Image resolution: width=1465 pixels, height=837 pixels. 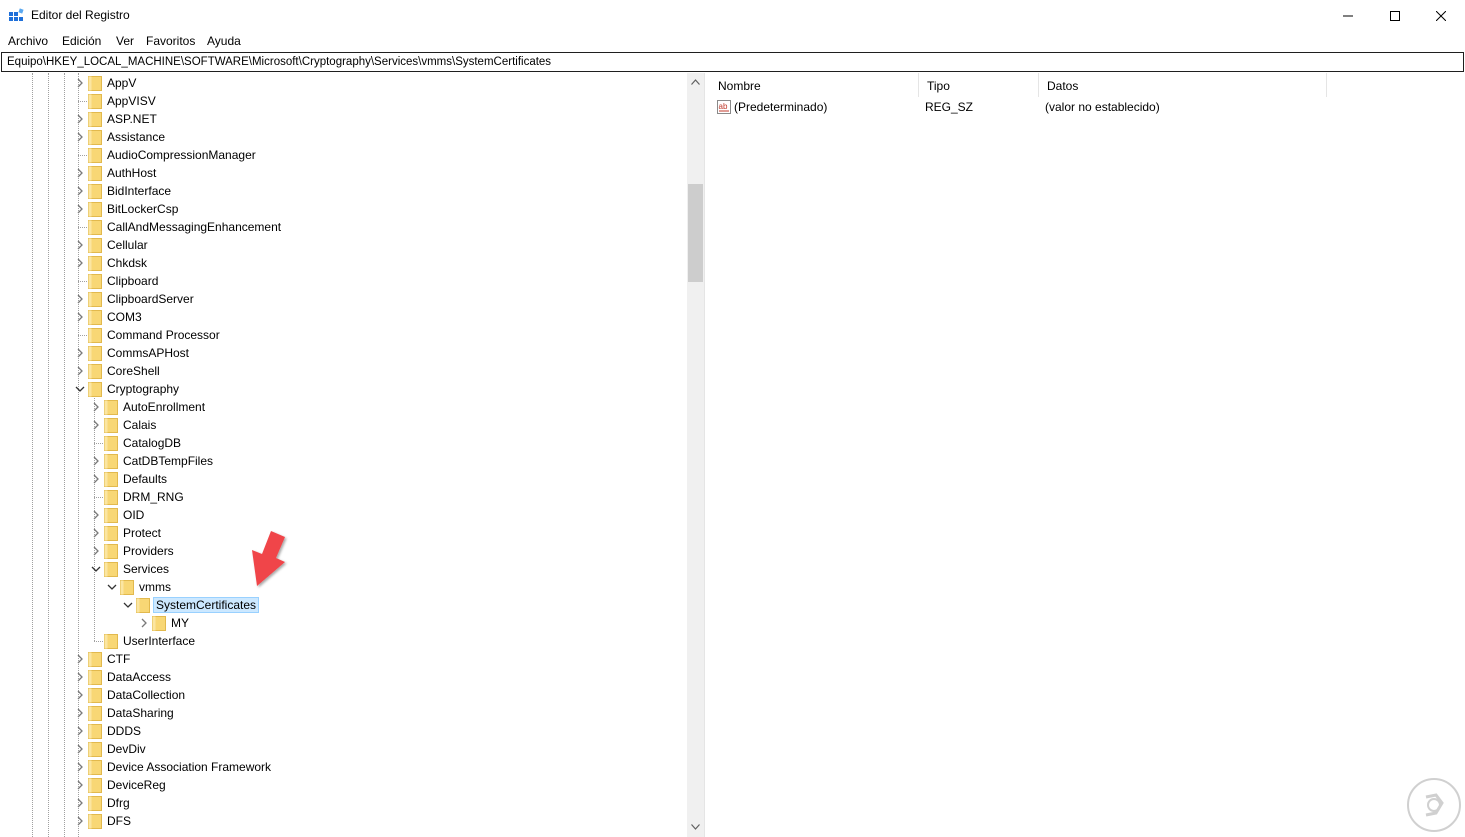 What do you see at coordinates (344, 191) in the screenshot?
I see `tree-node: BidInterface` at bounding box center [344, 191].